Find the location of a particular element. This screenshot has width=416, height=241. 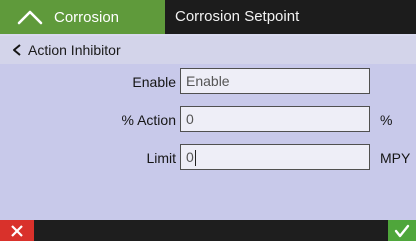

cancel-button is located at coordinates (17, 230).